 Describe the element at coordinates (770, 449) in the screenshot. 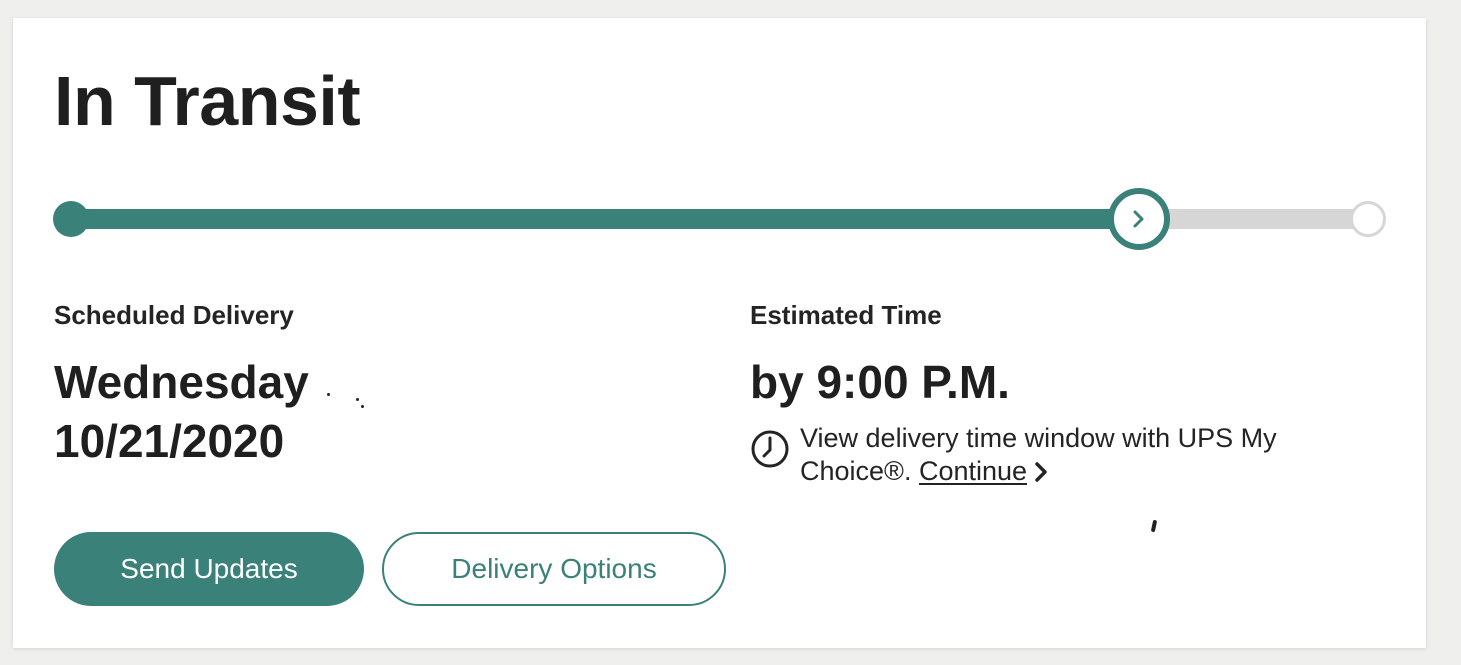

I see `clock-icon` at that location.